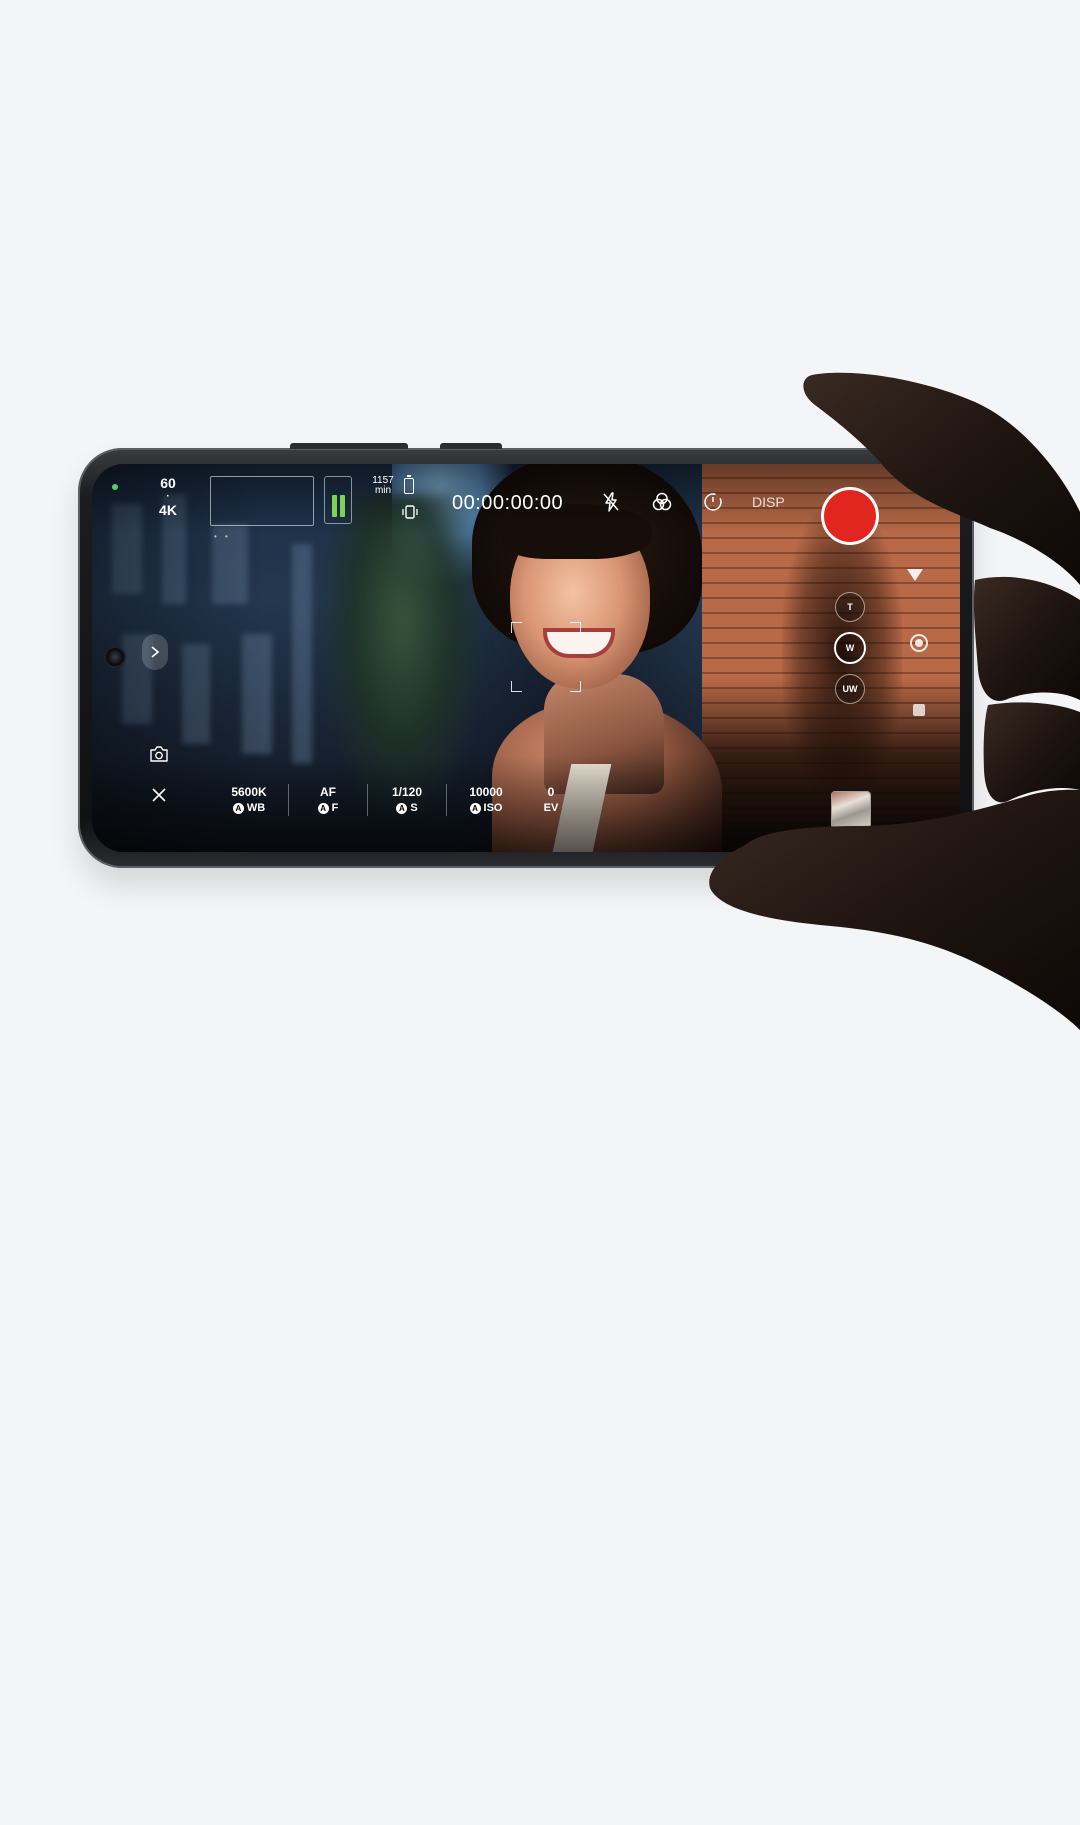 This screenshot has width=1080, height=1825. What do you see at coordinates (850, 648) in the screenshot?
I see `lens-wide-button: W` at bounding box center [850, 648].